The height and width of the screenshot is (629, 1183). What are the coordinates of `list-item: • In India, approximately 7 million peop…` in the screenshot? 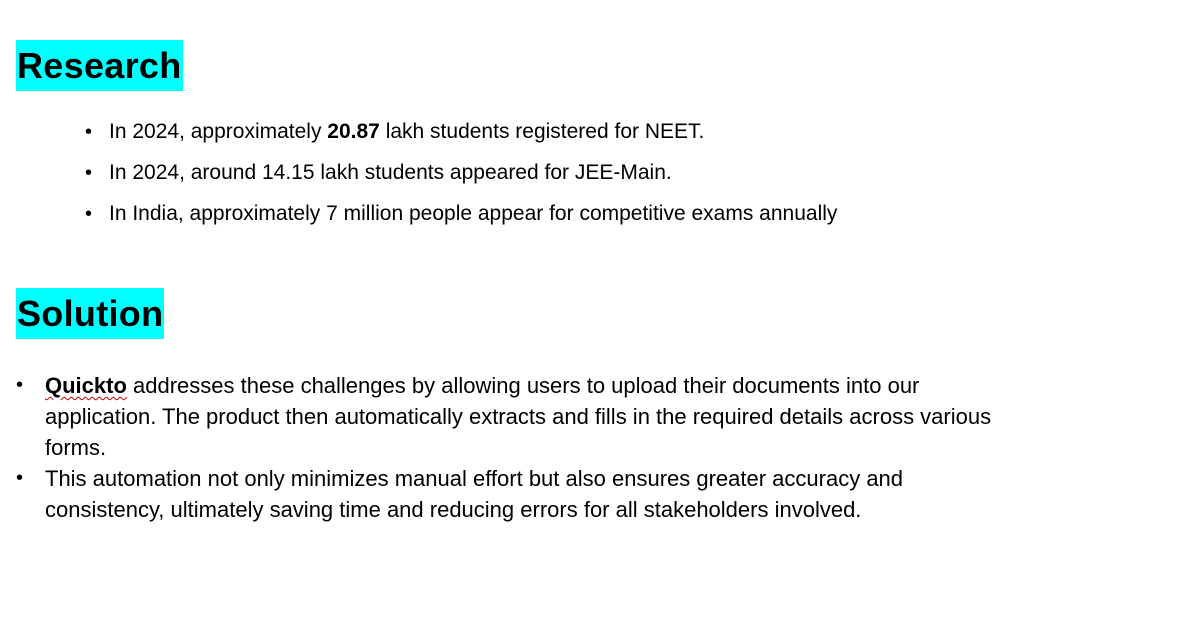 It's located at (461, 216).